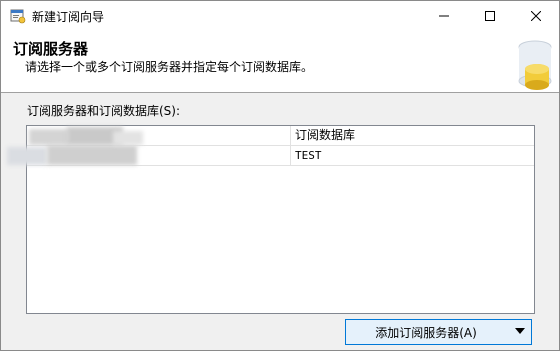 The width and height of the screenshot is (560, 351). I want to click on add-subscriber-button: 添加订阅服务器(A), so click(438, 332).